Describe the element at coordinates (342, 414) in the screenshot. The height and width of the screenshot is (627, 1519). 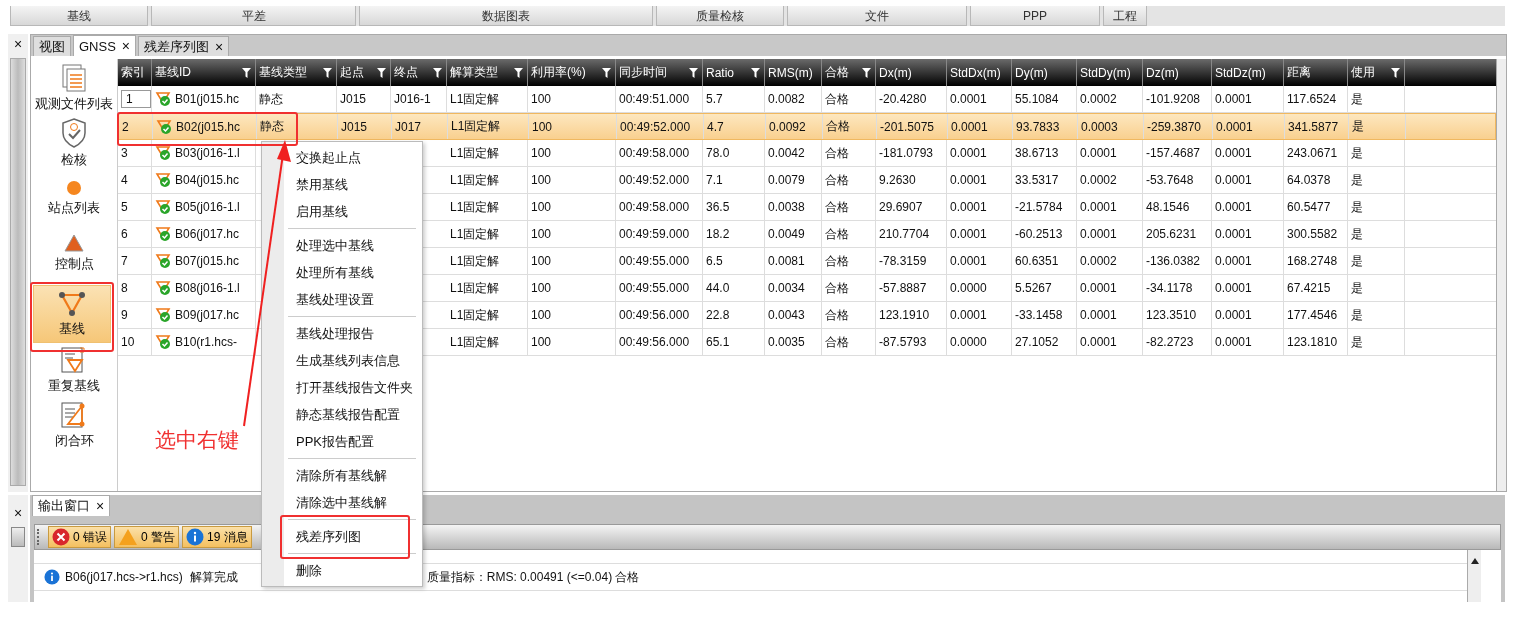
I see `menu-item: 静态基线报告配置` at that location.